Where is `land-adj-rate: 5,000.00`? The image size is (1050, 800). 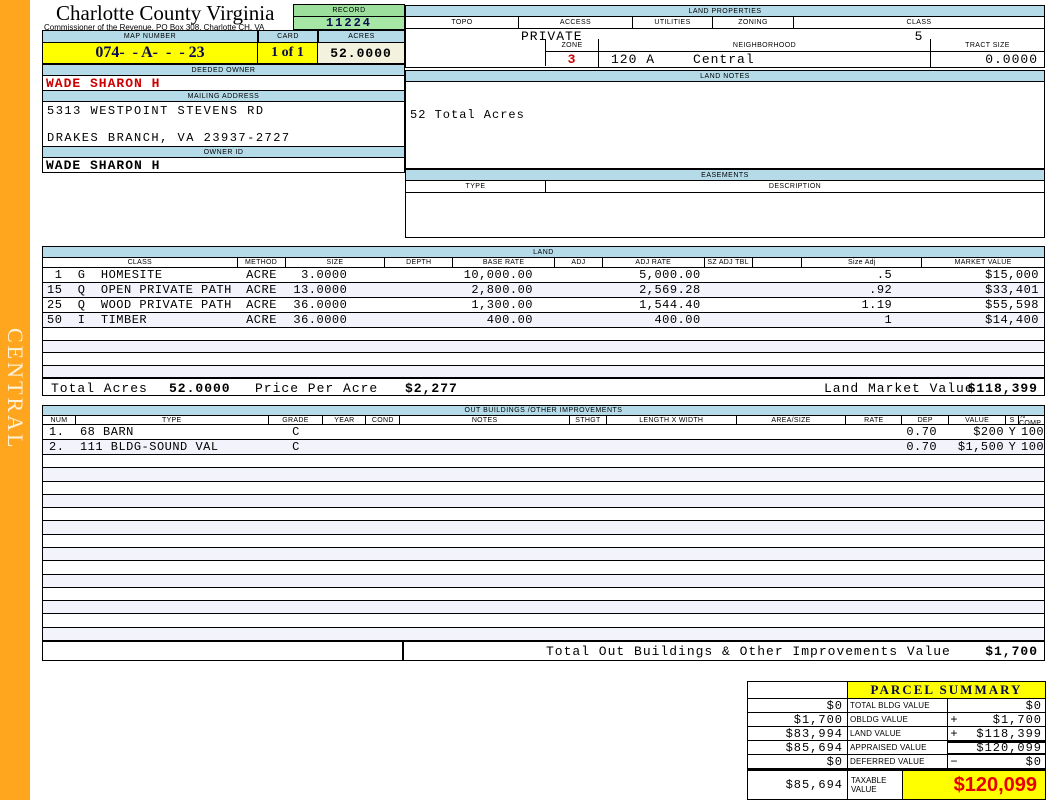
land-adj-rate: 5,000.00 is located at coordinates (670, 275).